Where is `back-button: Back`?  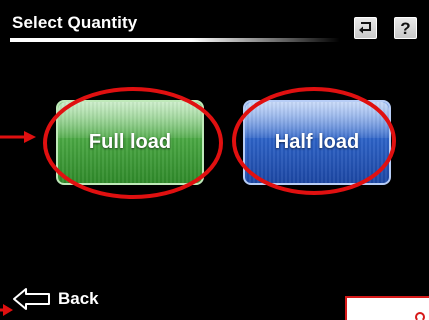 back-button: Back is located at coordinates (55, 299).